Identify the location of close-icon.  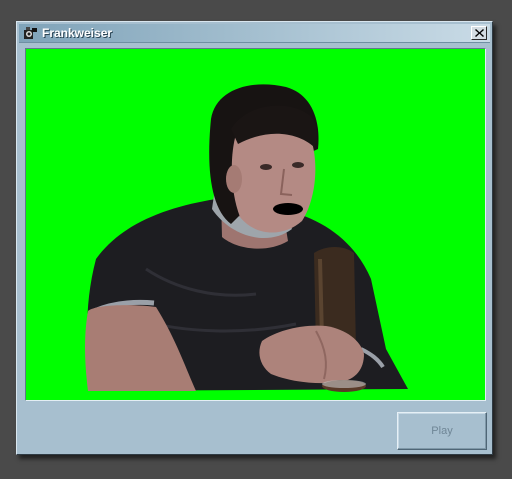
(479, 33).